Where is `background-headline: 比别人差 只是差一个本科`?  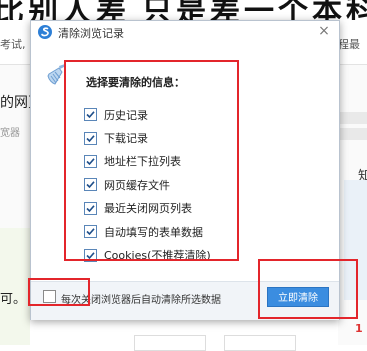 background-headline: 比别人差 只是差一个本科 is located at coordinates (183, 10).